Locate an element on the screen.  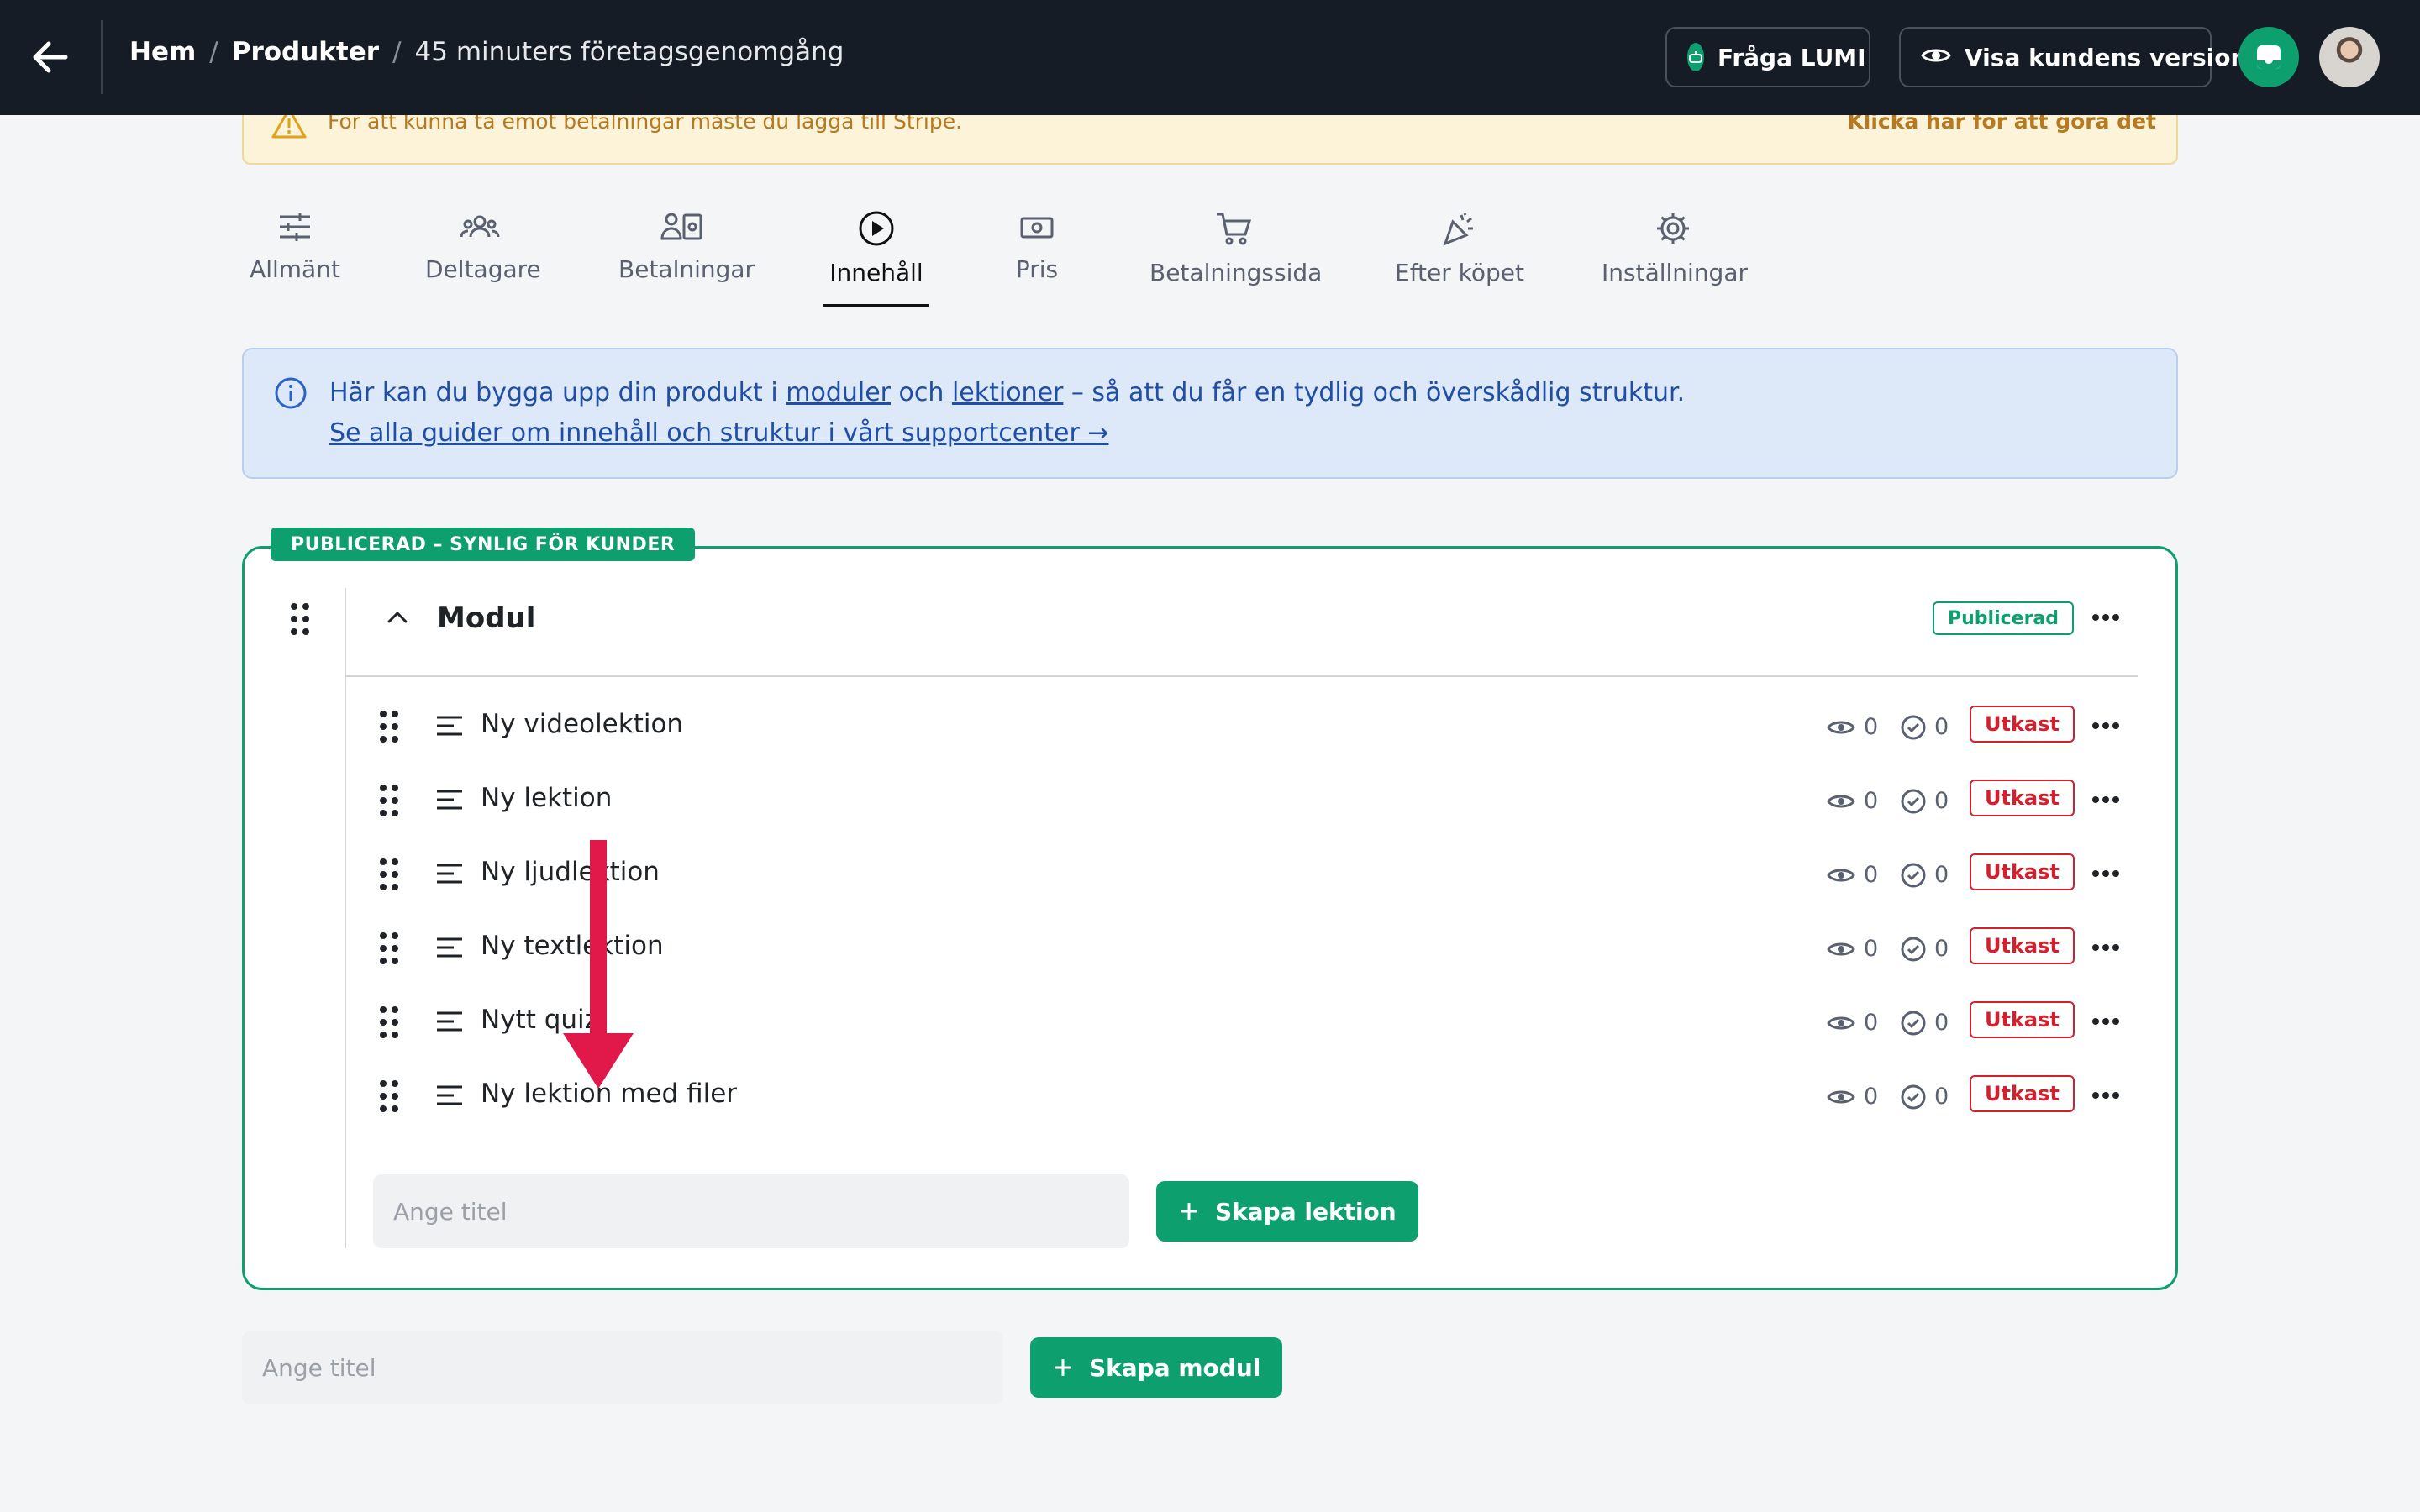
tab-label: Pris is located at coordinates (1037, 269).